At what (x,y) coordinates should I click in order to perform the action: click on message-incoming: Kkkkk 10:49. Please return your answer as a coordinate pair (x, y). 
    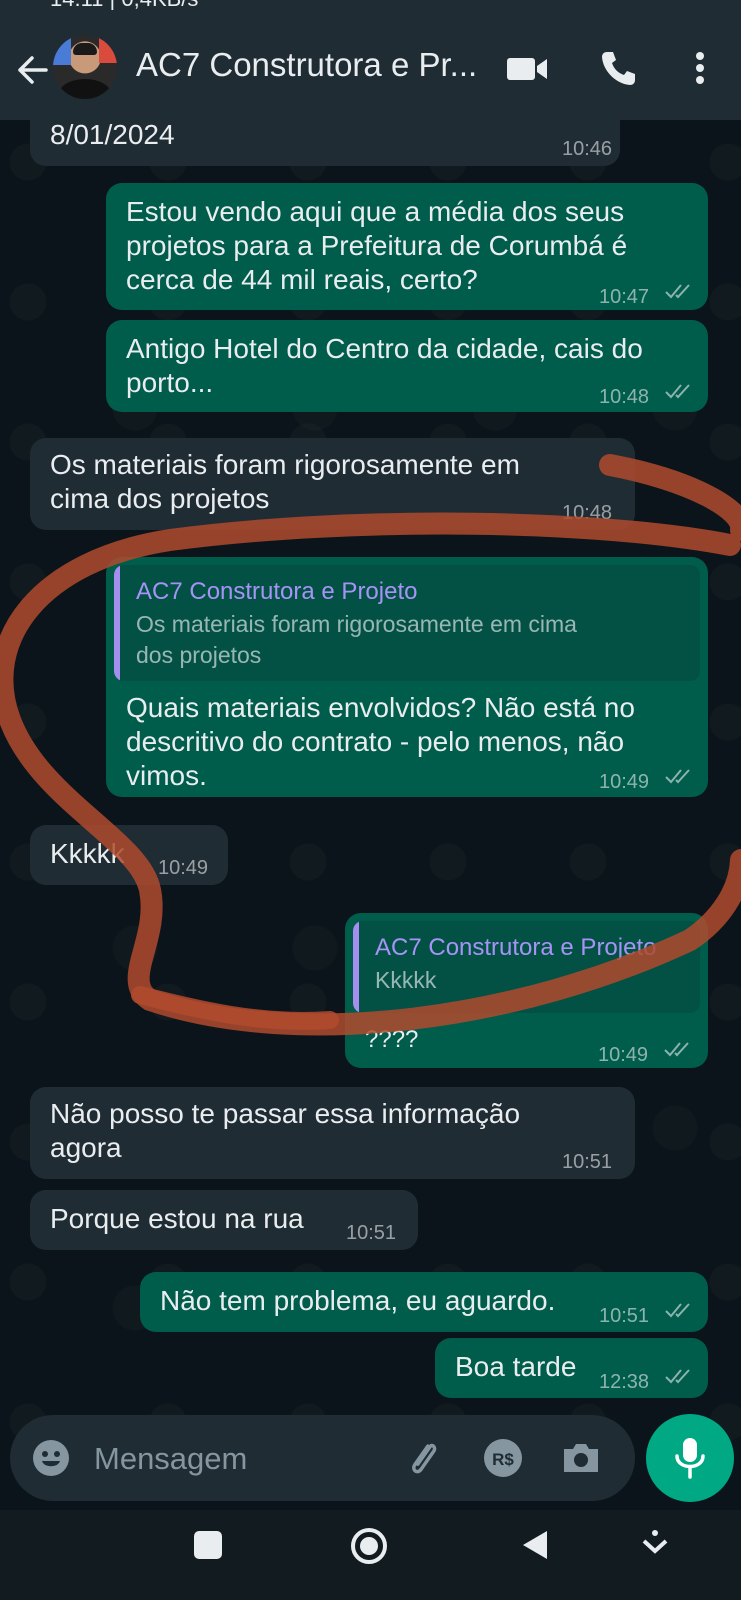
    Looking at the image, I should click on (129, 855).